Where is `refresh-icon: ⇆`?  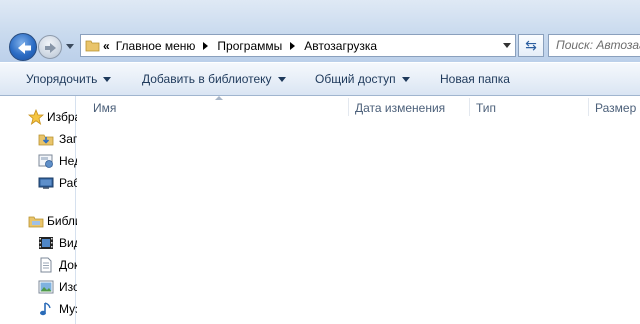
refresh-icon: ⇆ is located at coordinates (531, 45).